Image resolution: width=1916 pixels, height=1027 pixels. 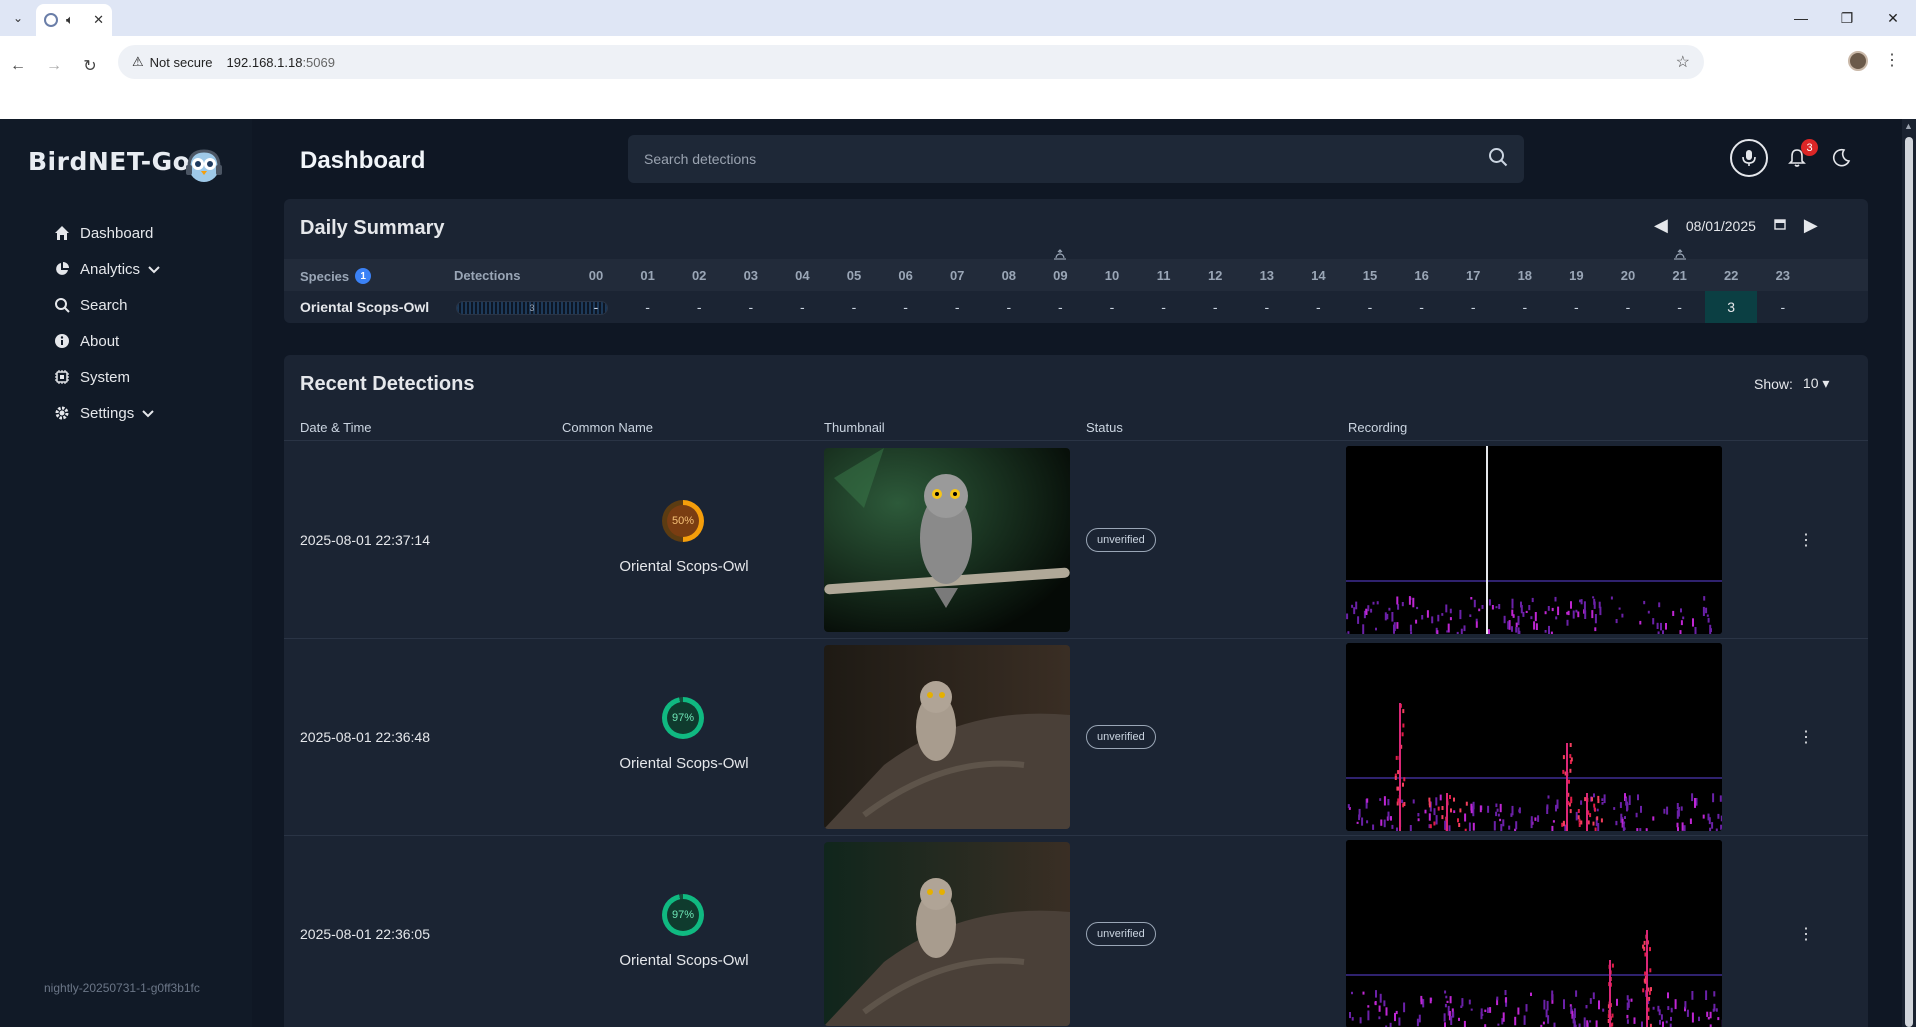 What do you see at coordinates (911, 62) in the screenshot?
I see `address-bar: ⚠ Not secure 192.168.1.18:5069 ☆` at bounding box center [911, 62].